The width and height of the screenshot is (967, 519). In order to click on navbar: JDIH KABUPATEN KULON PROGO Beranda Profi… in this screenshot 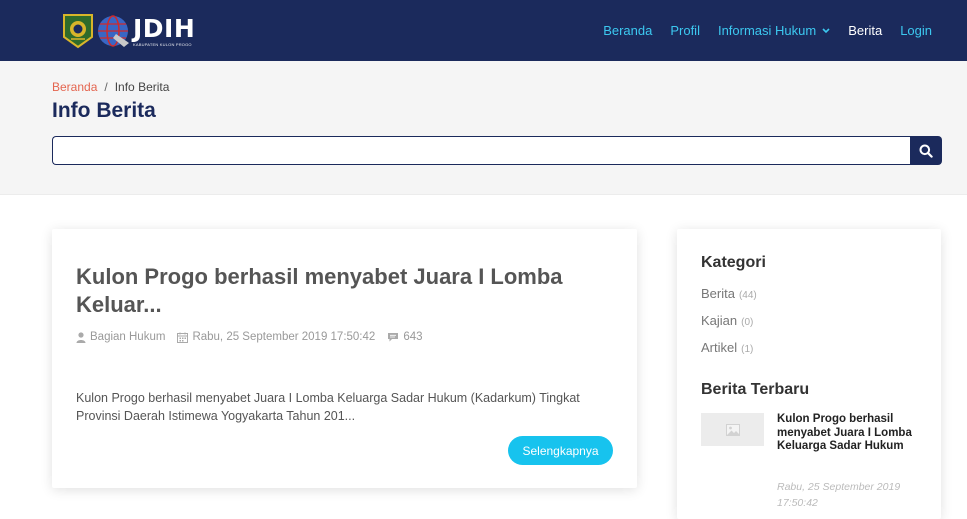, I will do `click(483, 30)`.